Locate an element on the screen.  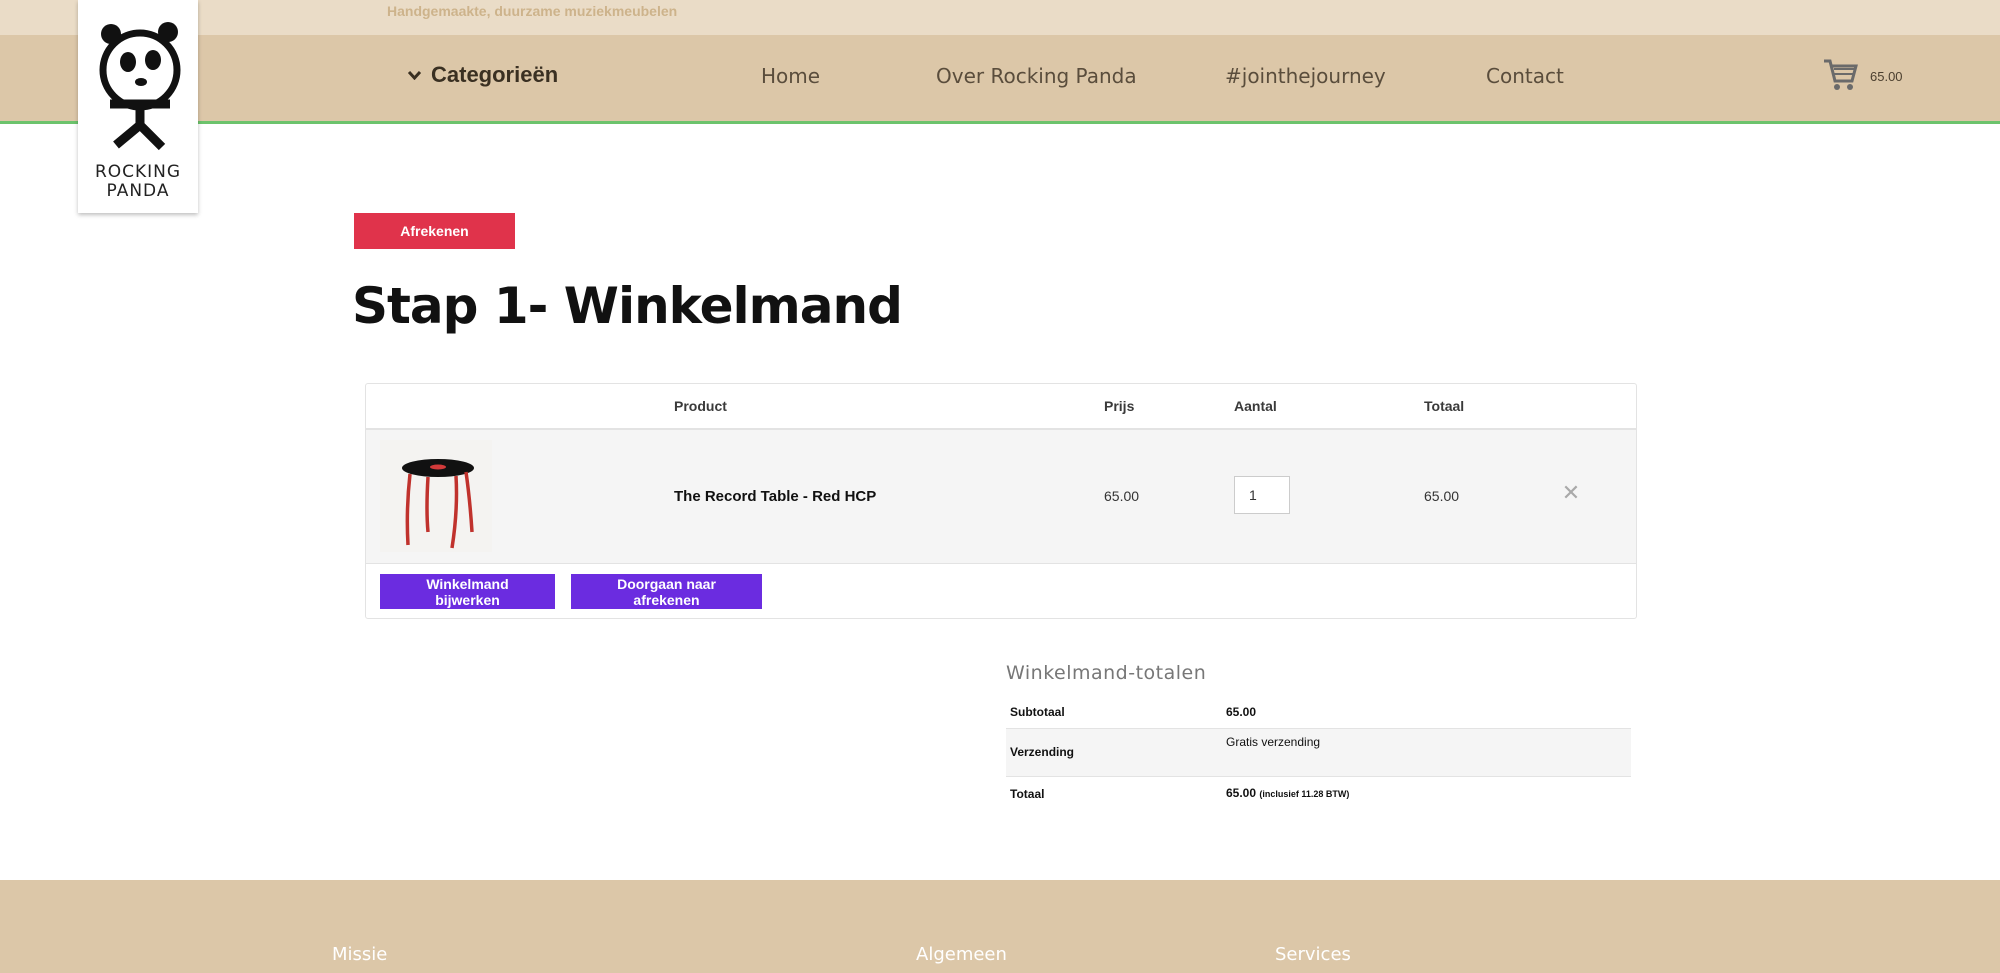
shipping-label: Verzending is located at coordinates (1042, 752).